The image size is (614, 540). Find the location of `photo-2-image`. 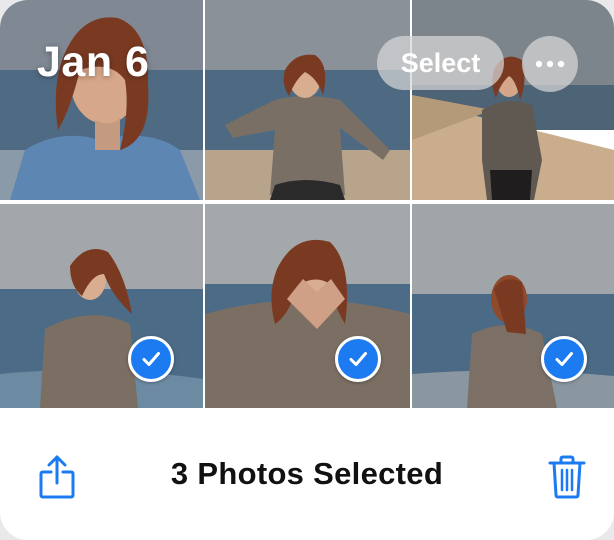

photo-2-image is located at coordinates (307, 100).